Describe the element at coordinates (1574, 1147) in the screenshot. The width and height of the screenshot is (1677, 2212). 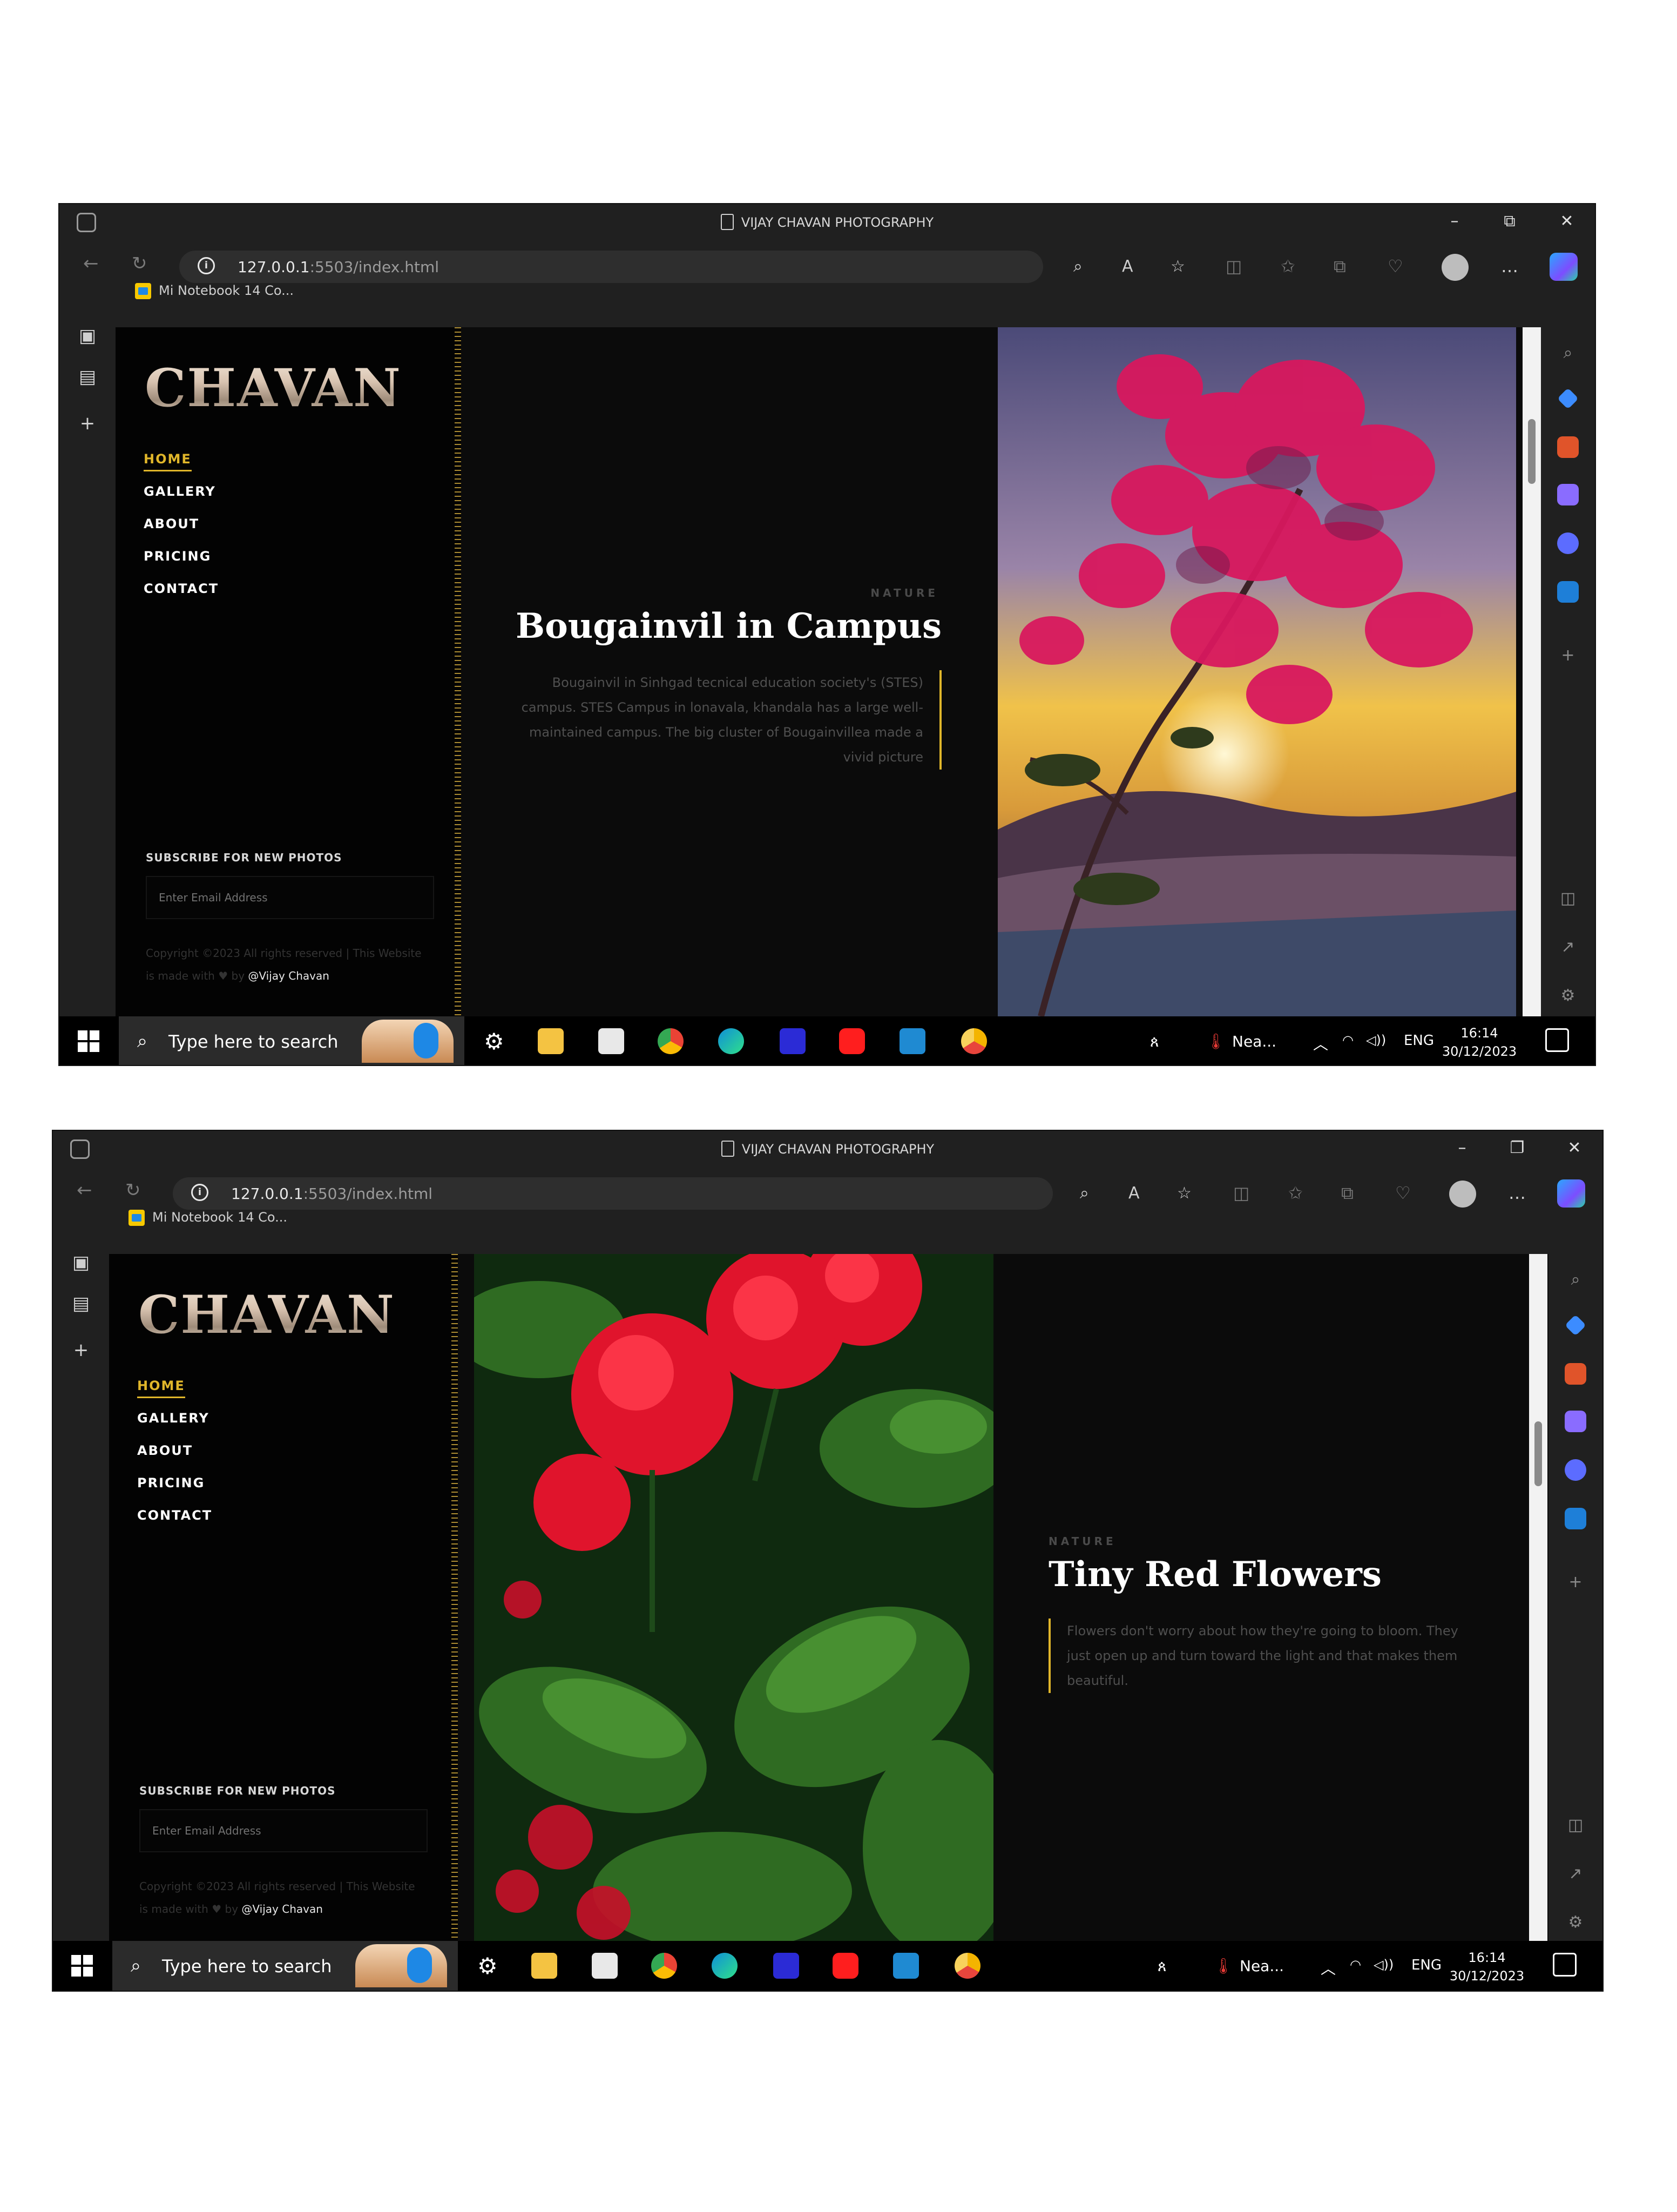
I see `close-icon: ✕` at that location.